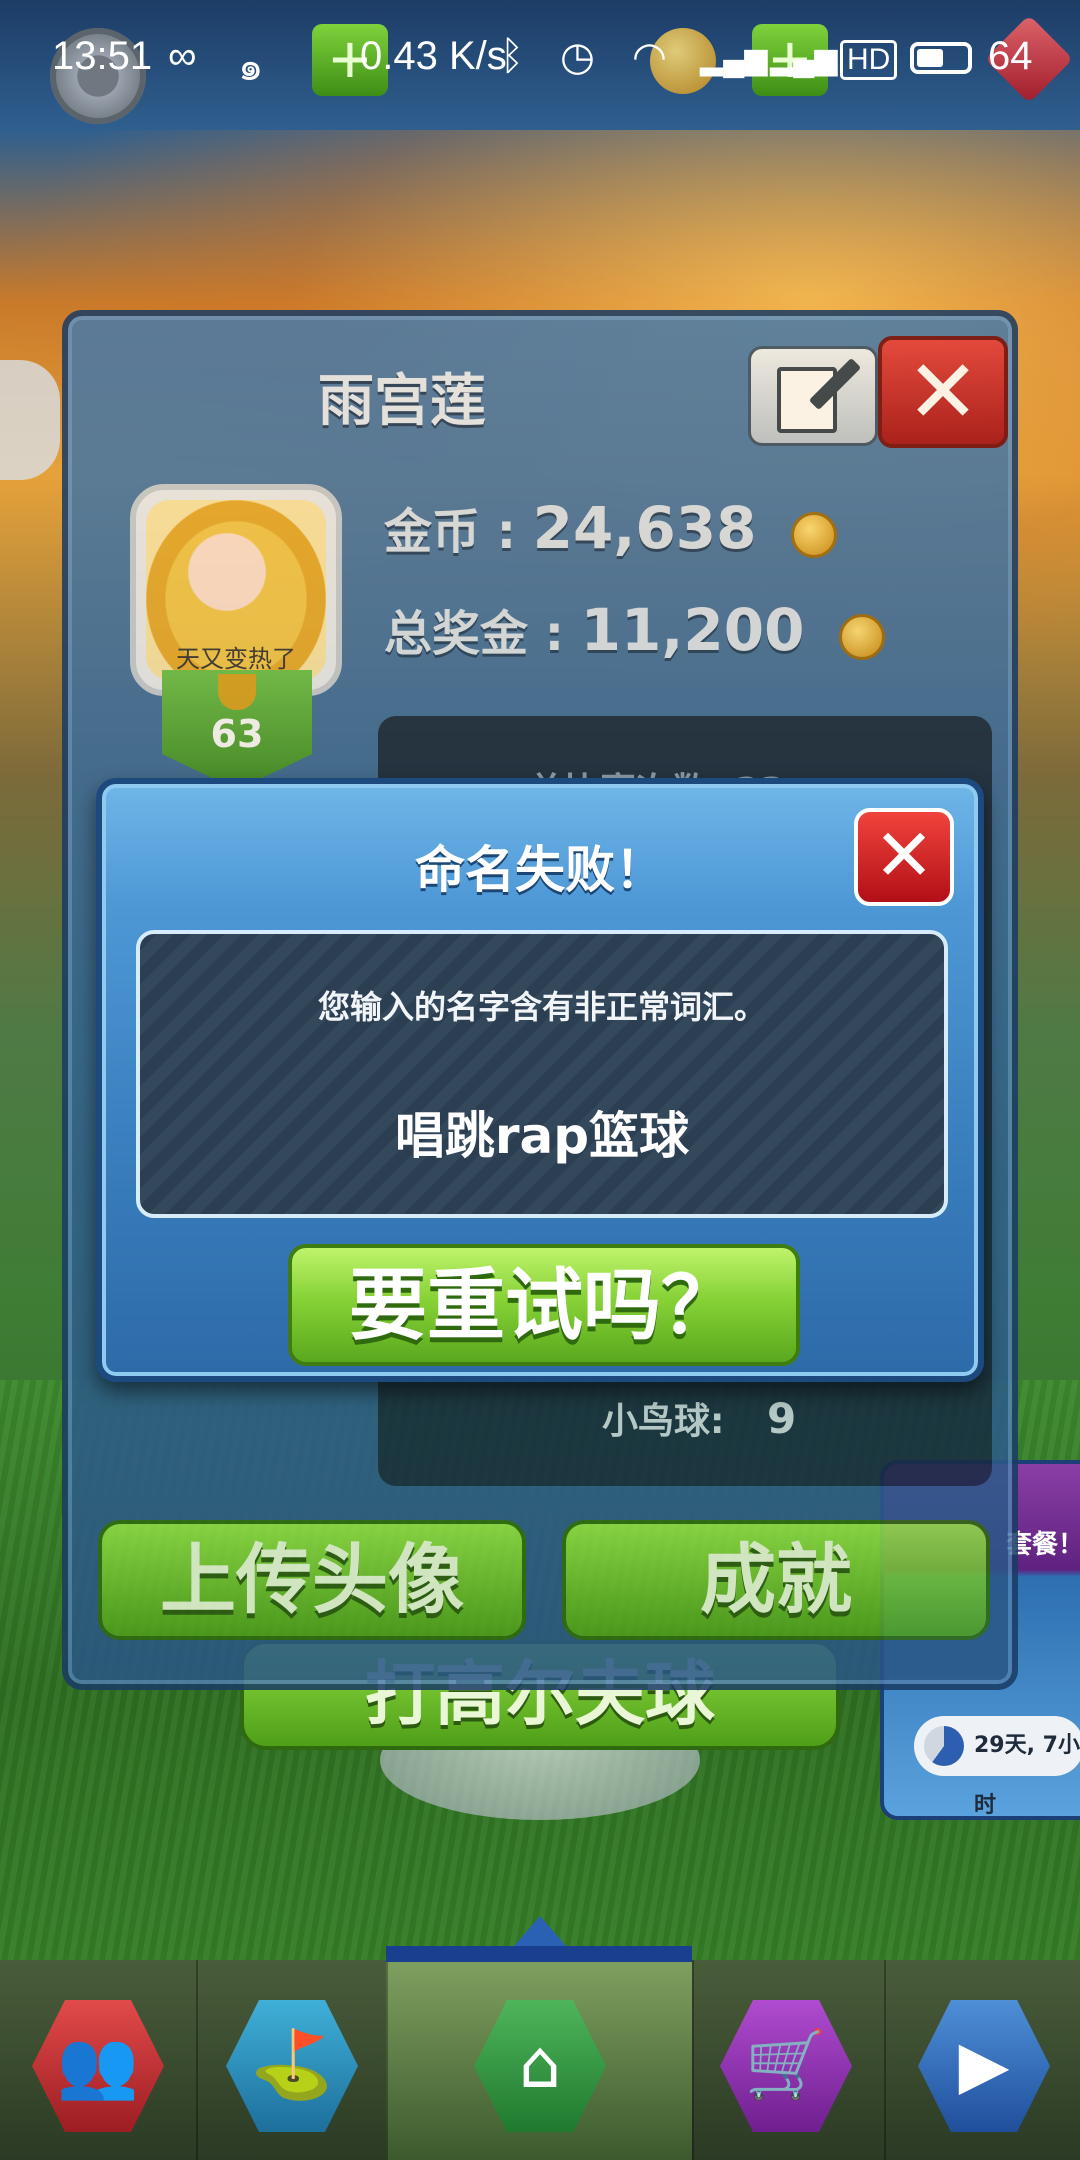  What do you see at coordinates (402, 401) in the screenshot?
I see `player-name: 雨宫莲` at bounding box center [402, 401].